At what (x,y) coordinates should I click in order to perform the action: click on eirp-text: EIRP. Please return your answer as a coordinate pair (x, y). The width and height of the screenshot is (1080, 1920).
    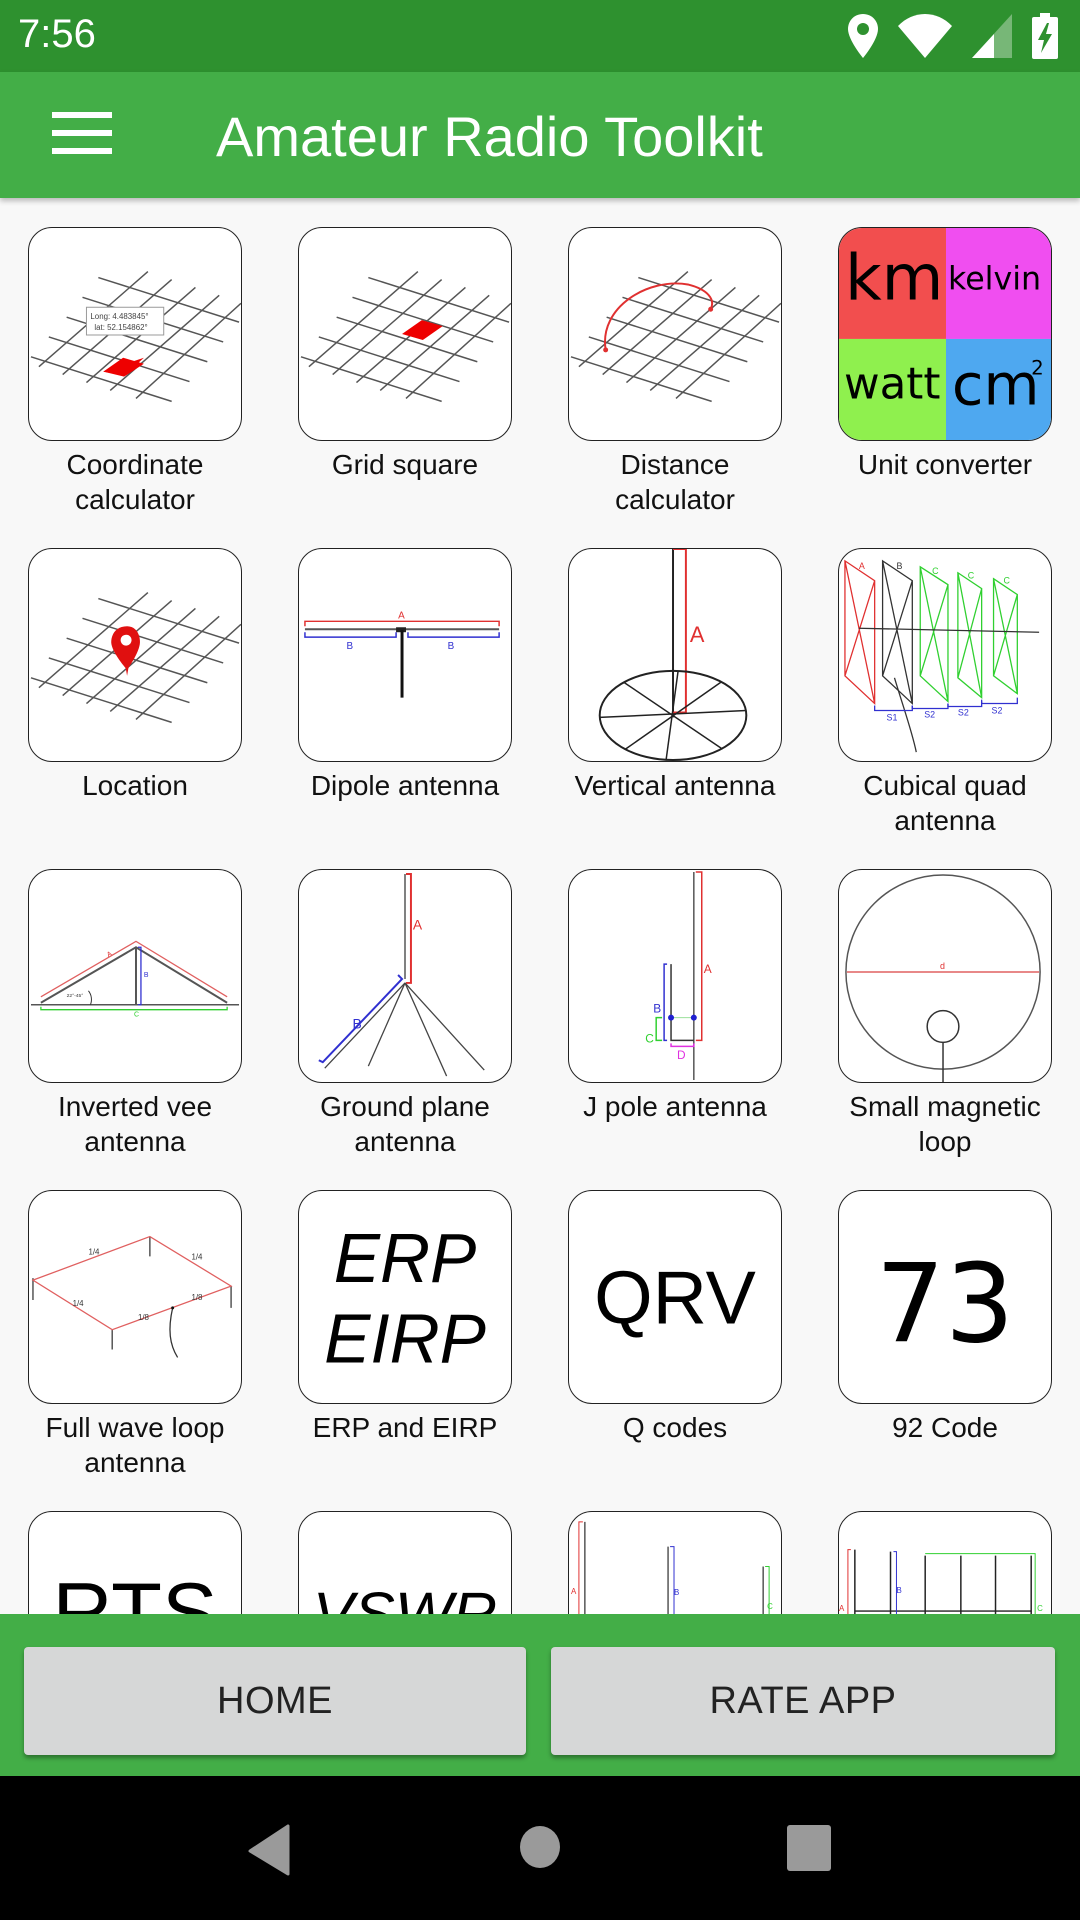
    Looking at the image, I should click on (405, 1338).